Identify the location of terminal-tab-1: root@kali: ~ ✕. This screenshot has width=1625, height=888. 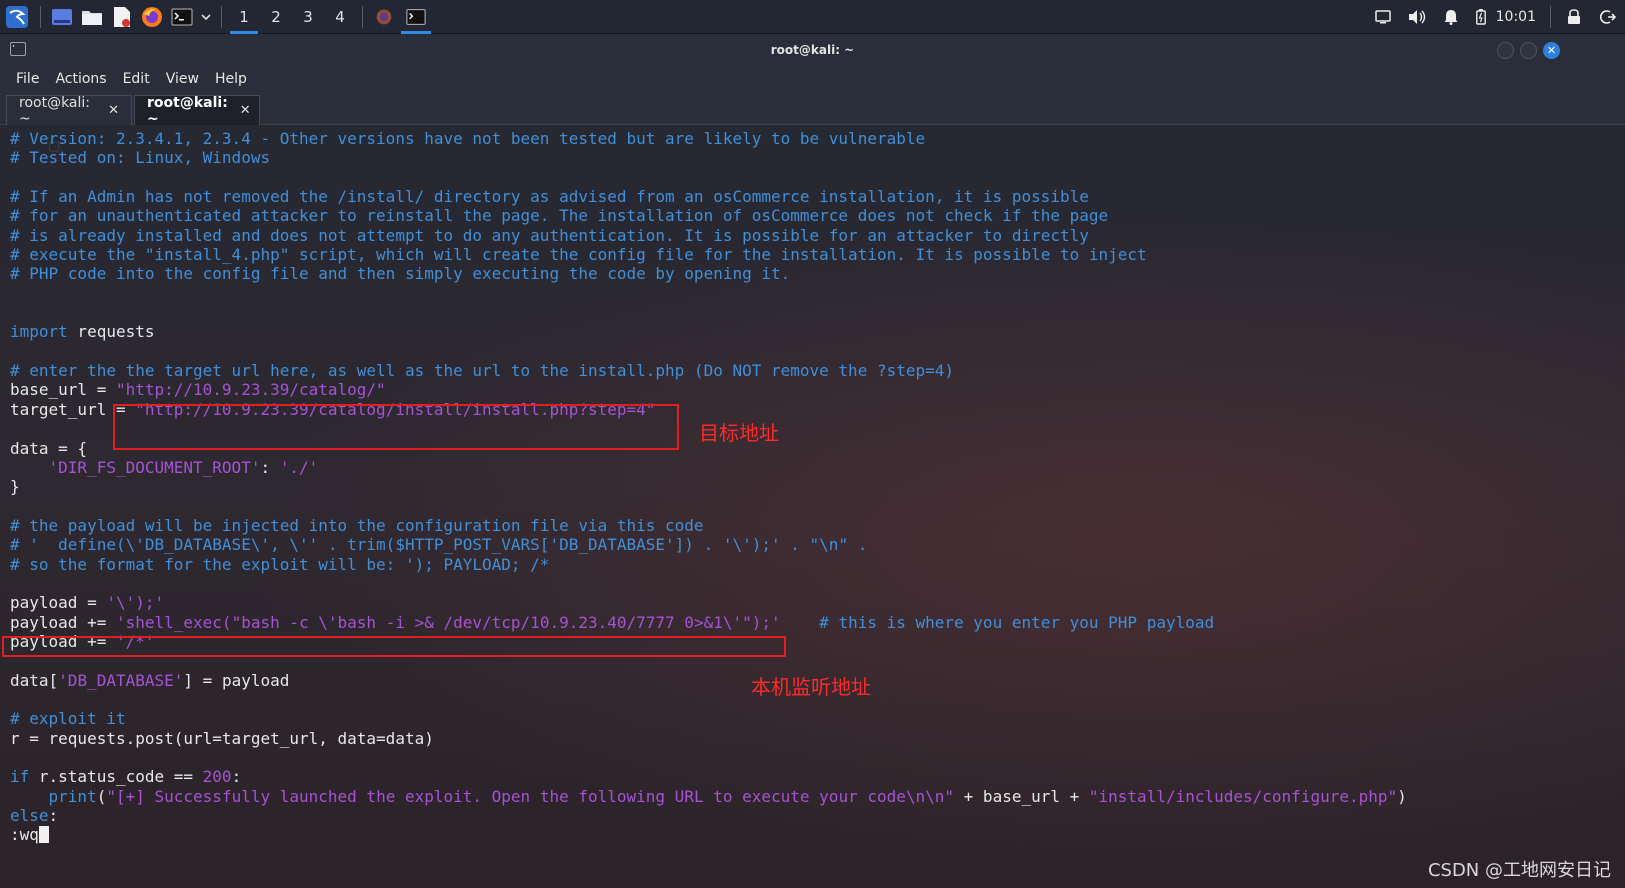
(69, 110).